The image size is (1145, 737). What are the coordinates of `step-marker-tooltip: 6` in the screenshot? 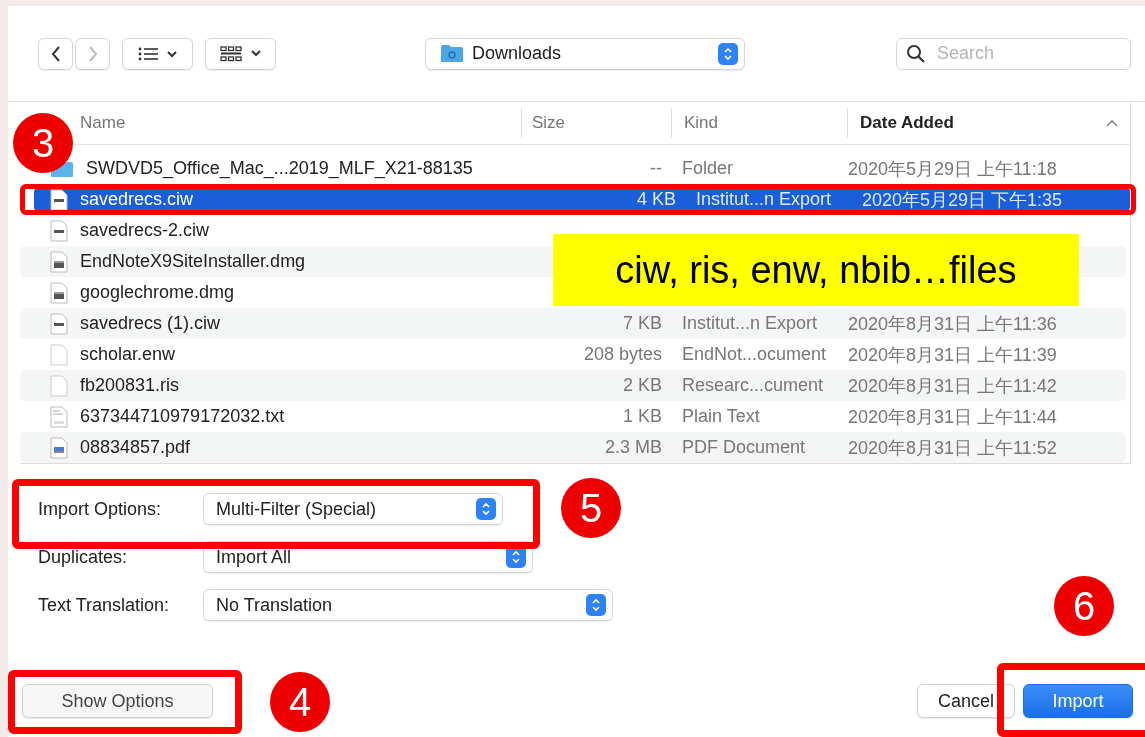 It's located at (1084, 606).